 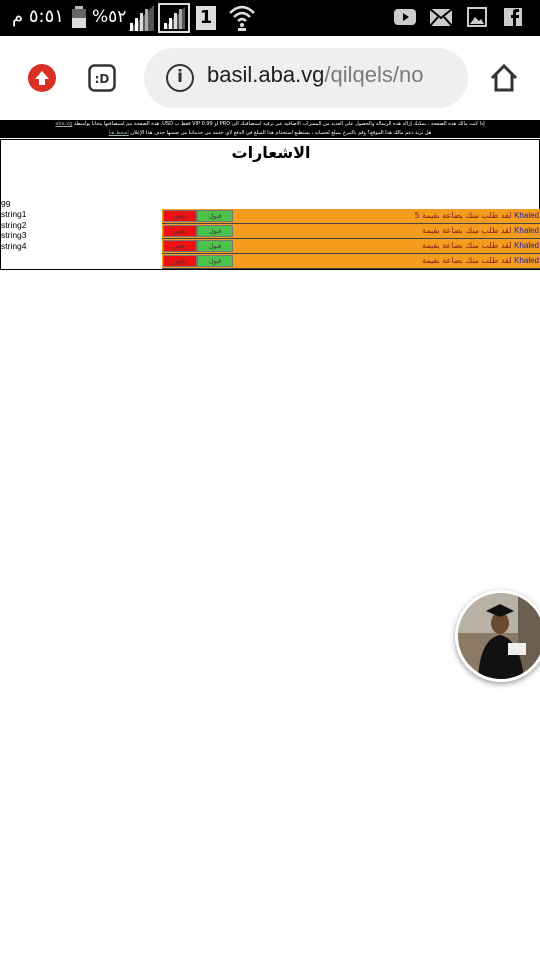 What do you see at coordinates (497, 636) in the screenshot?
I see `chat-head-avatar` at bounding box center [497, 636].